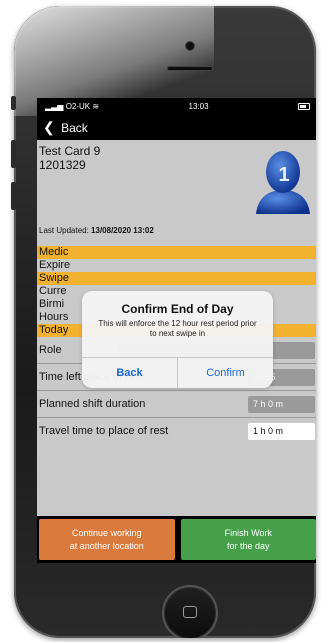  I want to click on front-camera, so click(190, 46).